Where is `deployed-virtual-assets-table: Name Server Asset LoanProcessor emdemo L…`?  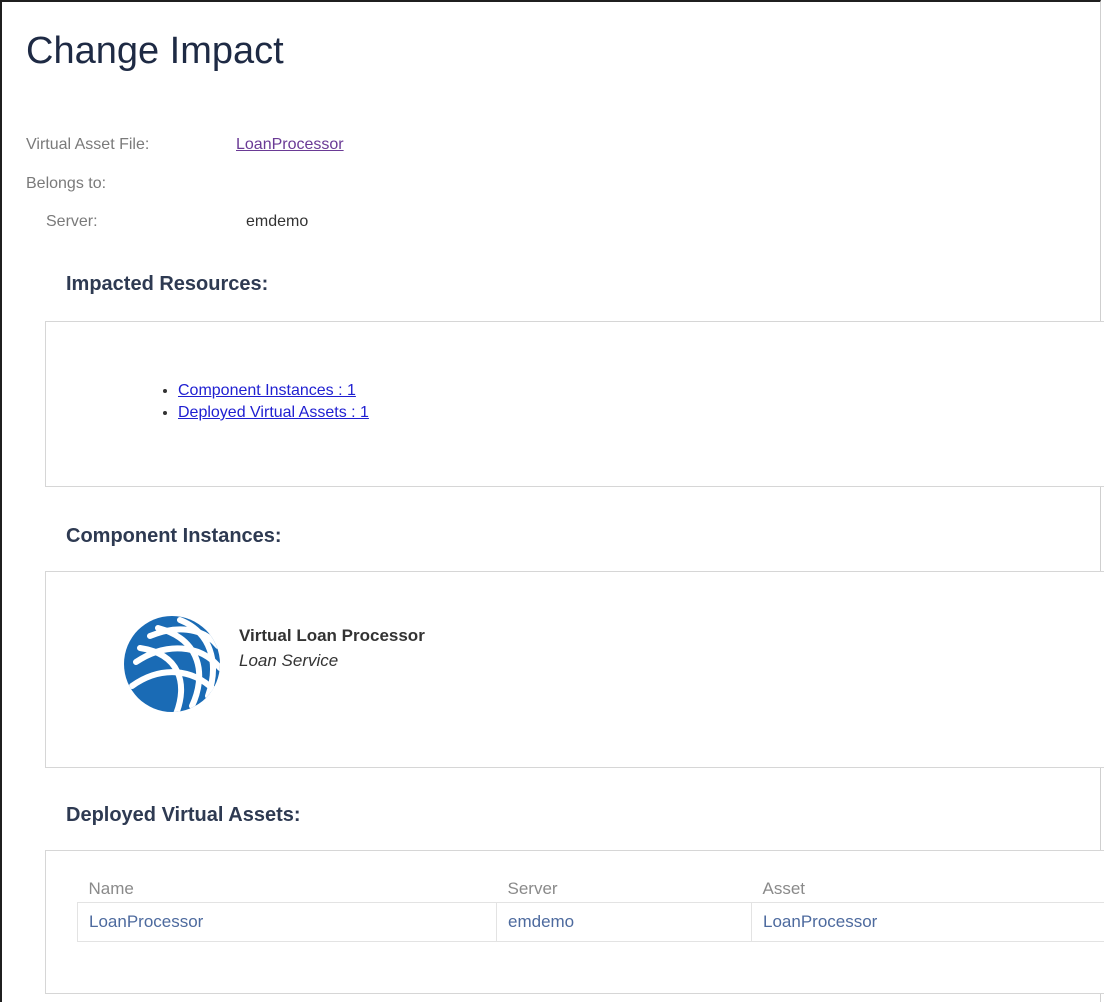
deployed-virtual-assets-table: Name Server Asset LoanProcessor emdemo L… is located at coordinates (590, 902).